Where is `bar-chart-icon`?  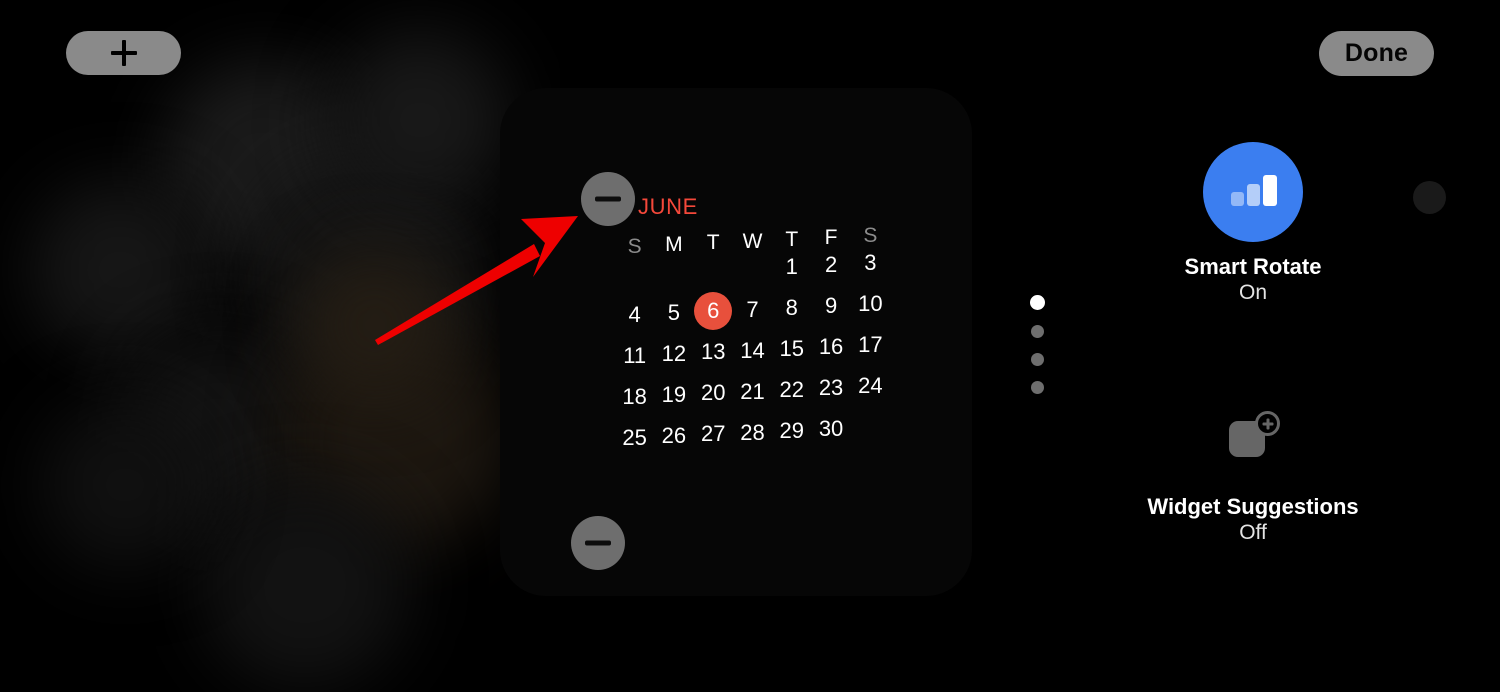 bar-chart-icon is located at coordinates (1253, 192).